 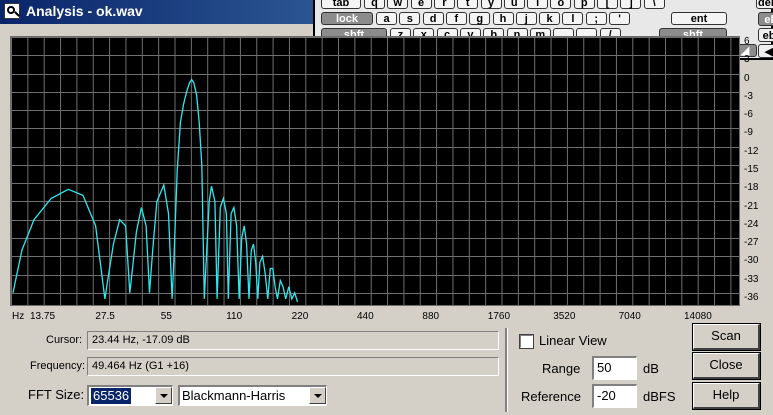 What do you see at coordinates (726, 366) in the screenshot?
I see `close-button: Close` at bounding box center [726, 366].